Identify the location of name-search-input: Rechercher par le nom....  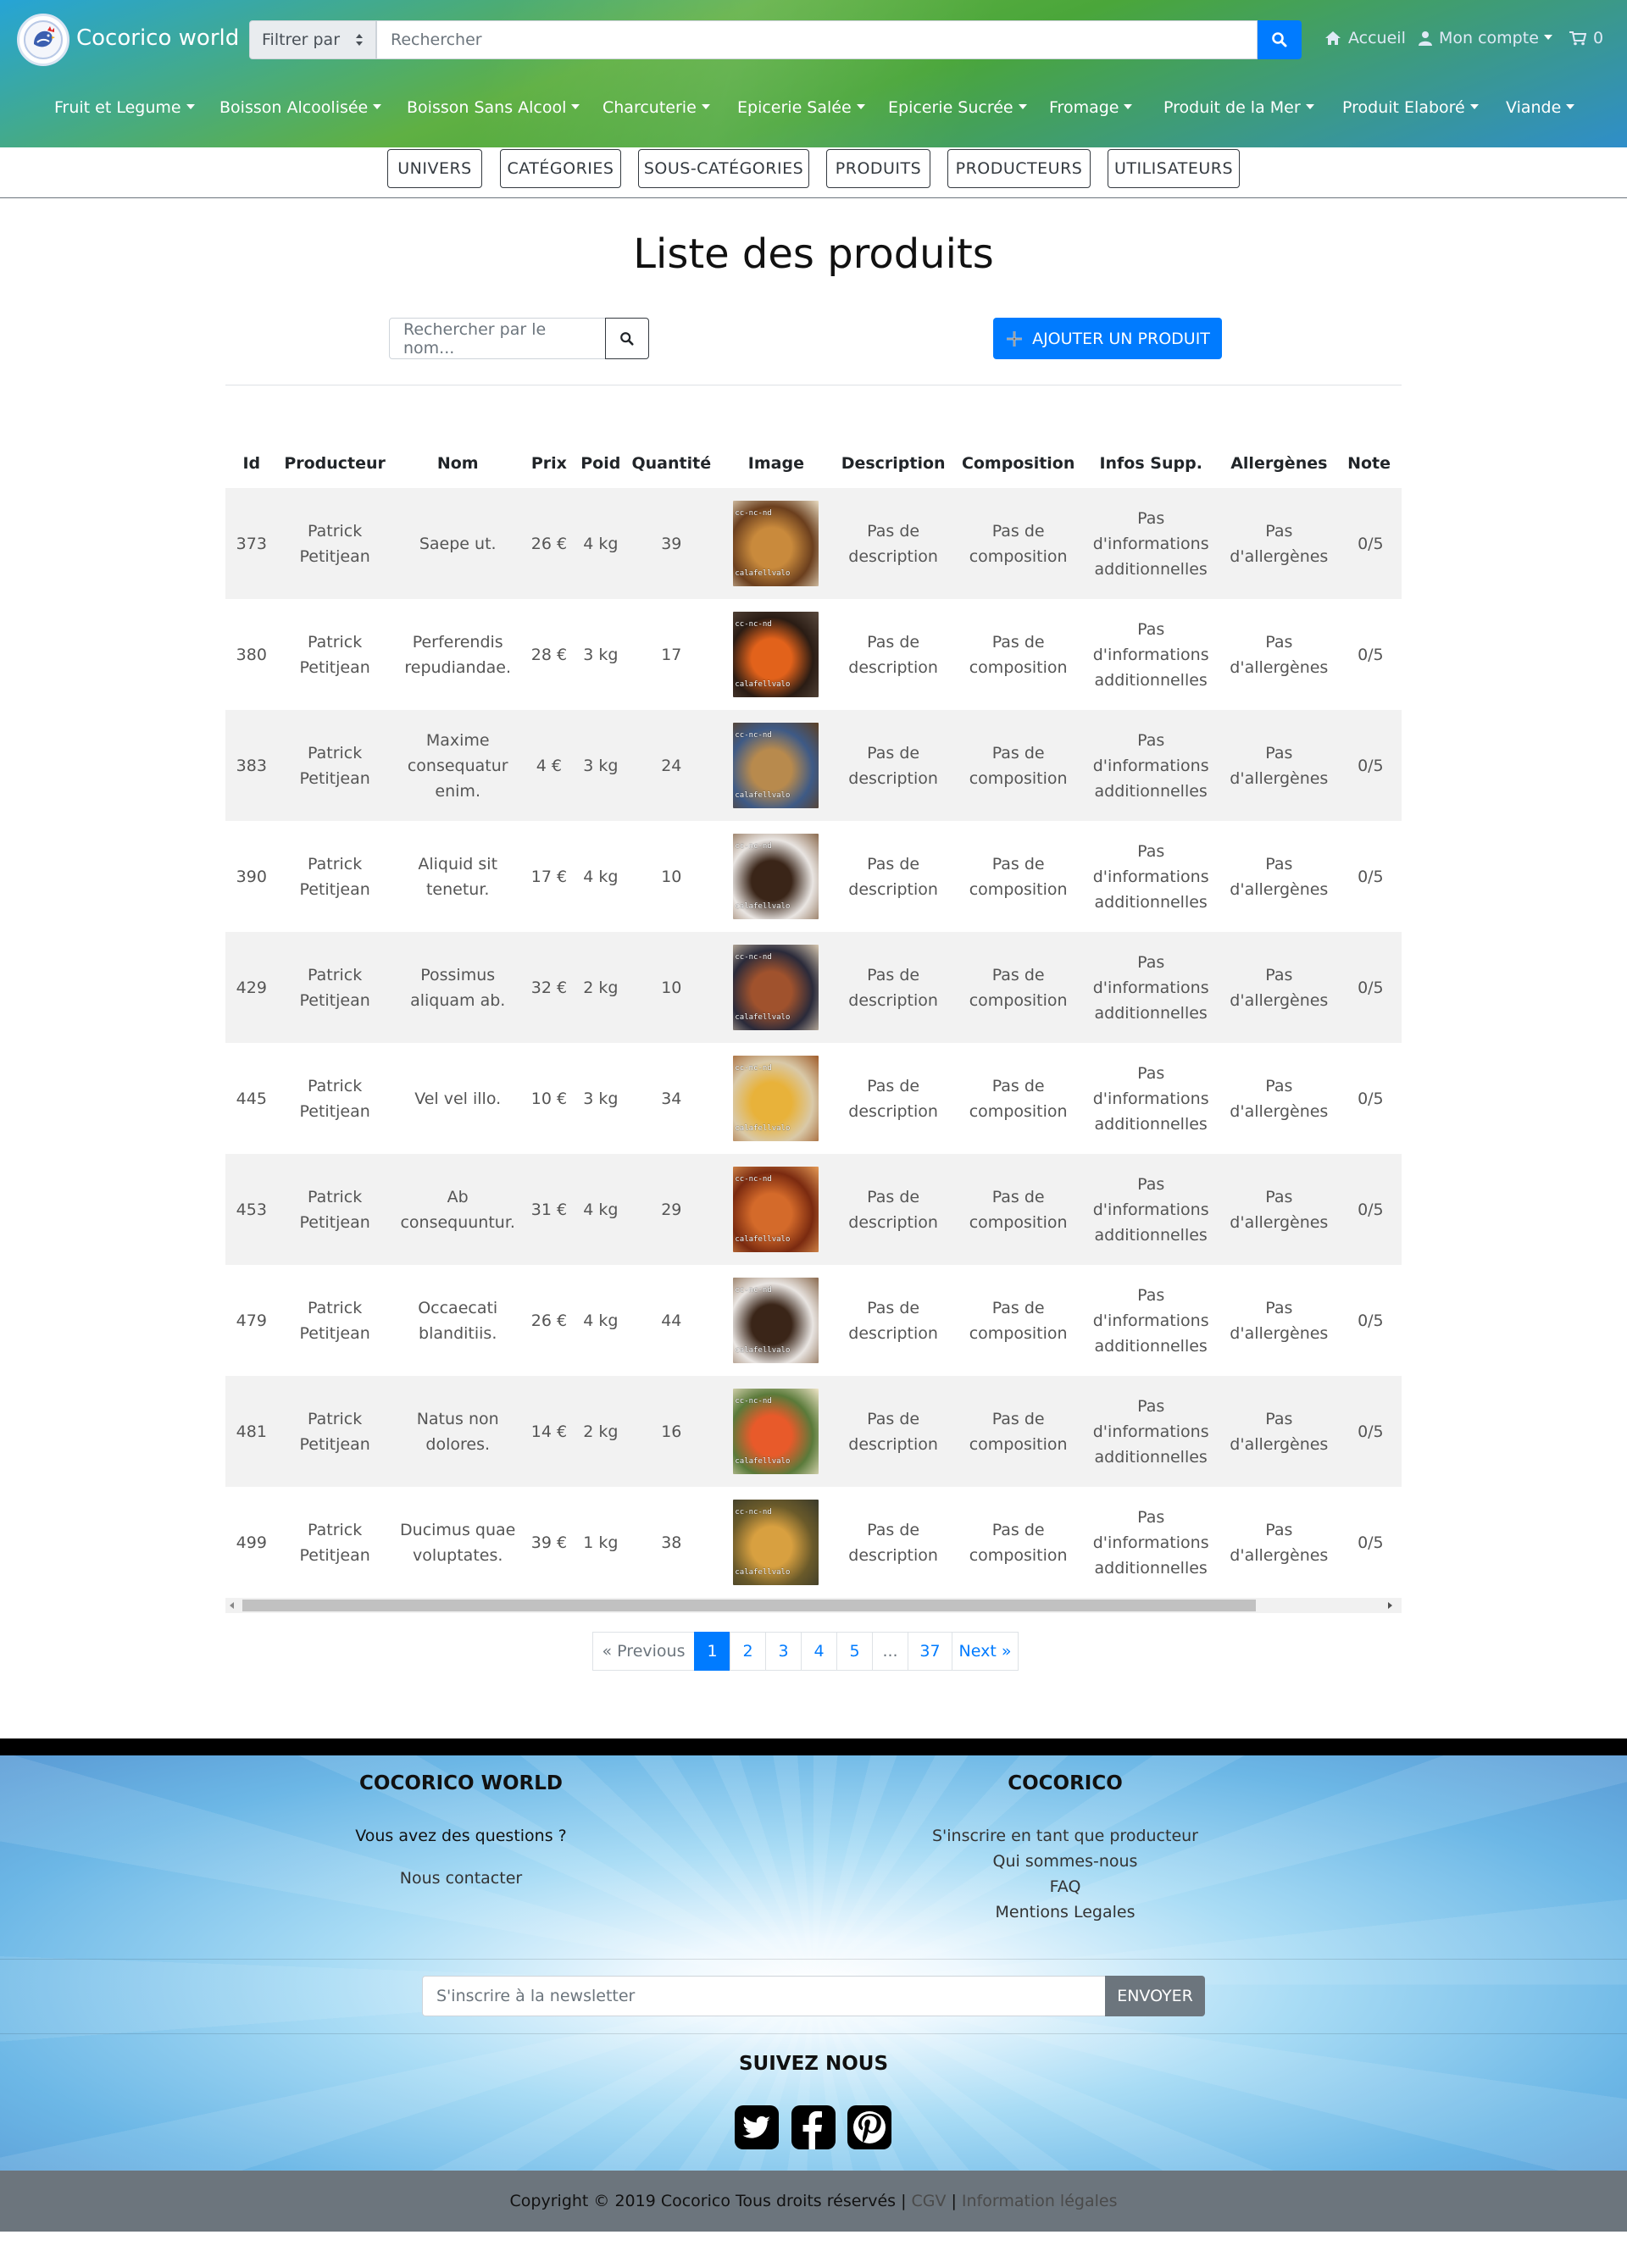
(498, 338).